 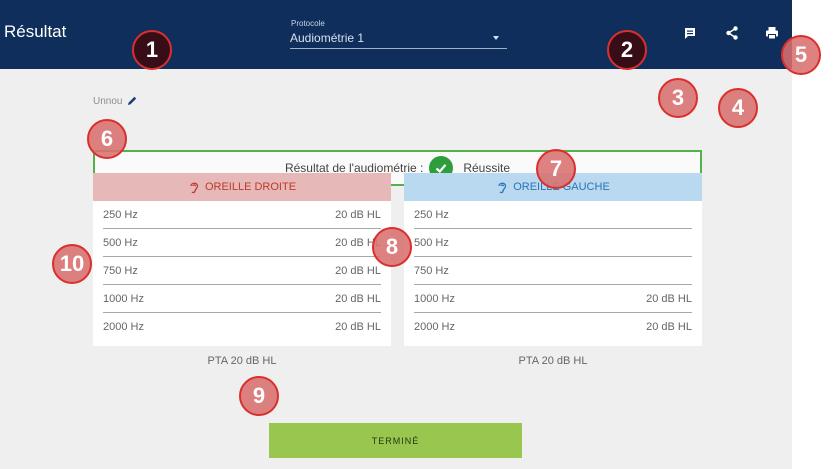 I want to click on protocol-label: Protocole, so click(x=308, y=23).